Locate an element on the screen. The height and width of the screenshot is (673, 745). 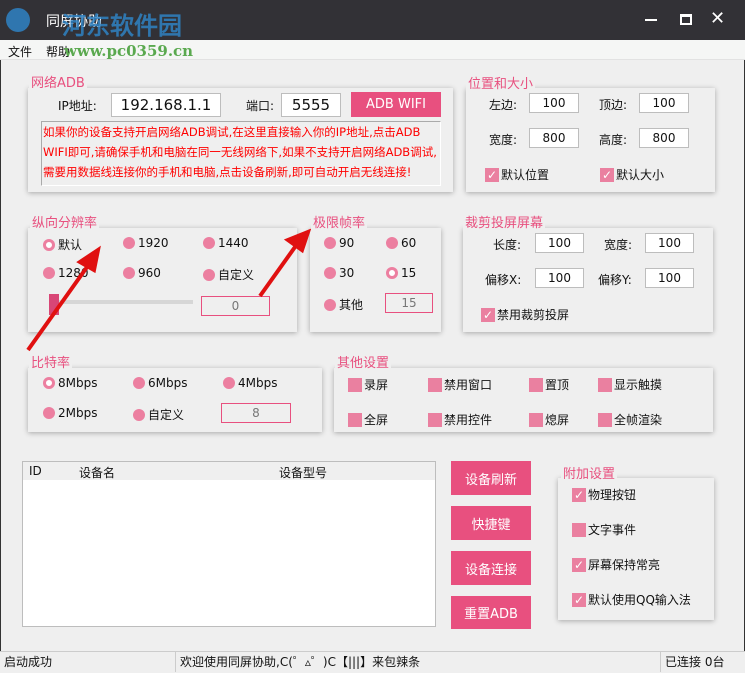
resolution-slider is located at coordinates (124, 302).